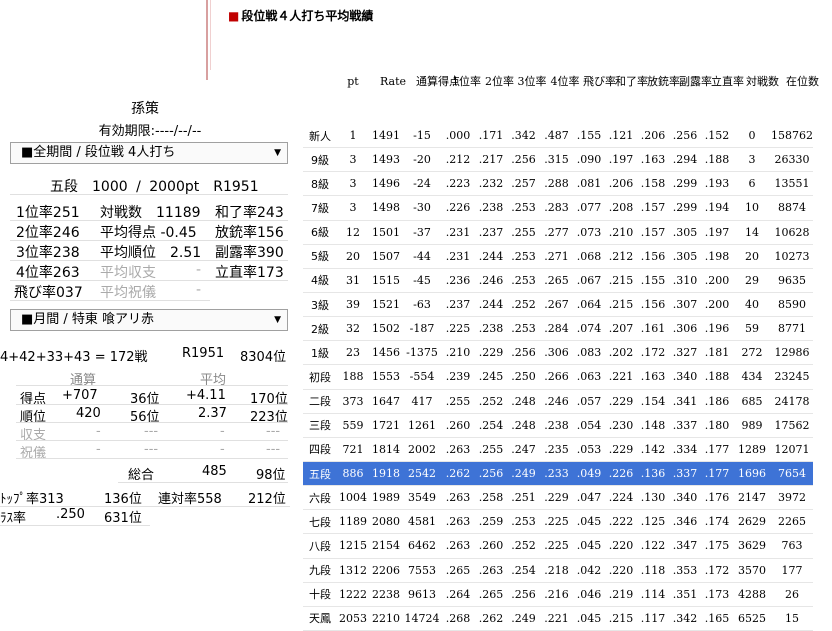 This screenshot has width=832, height=631. Describe the element at coordinates (792, 280) in the screenshot. I see `table-cell: 9635` at that location.